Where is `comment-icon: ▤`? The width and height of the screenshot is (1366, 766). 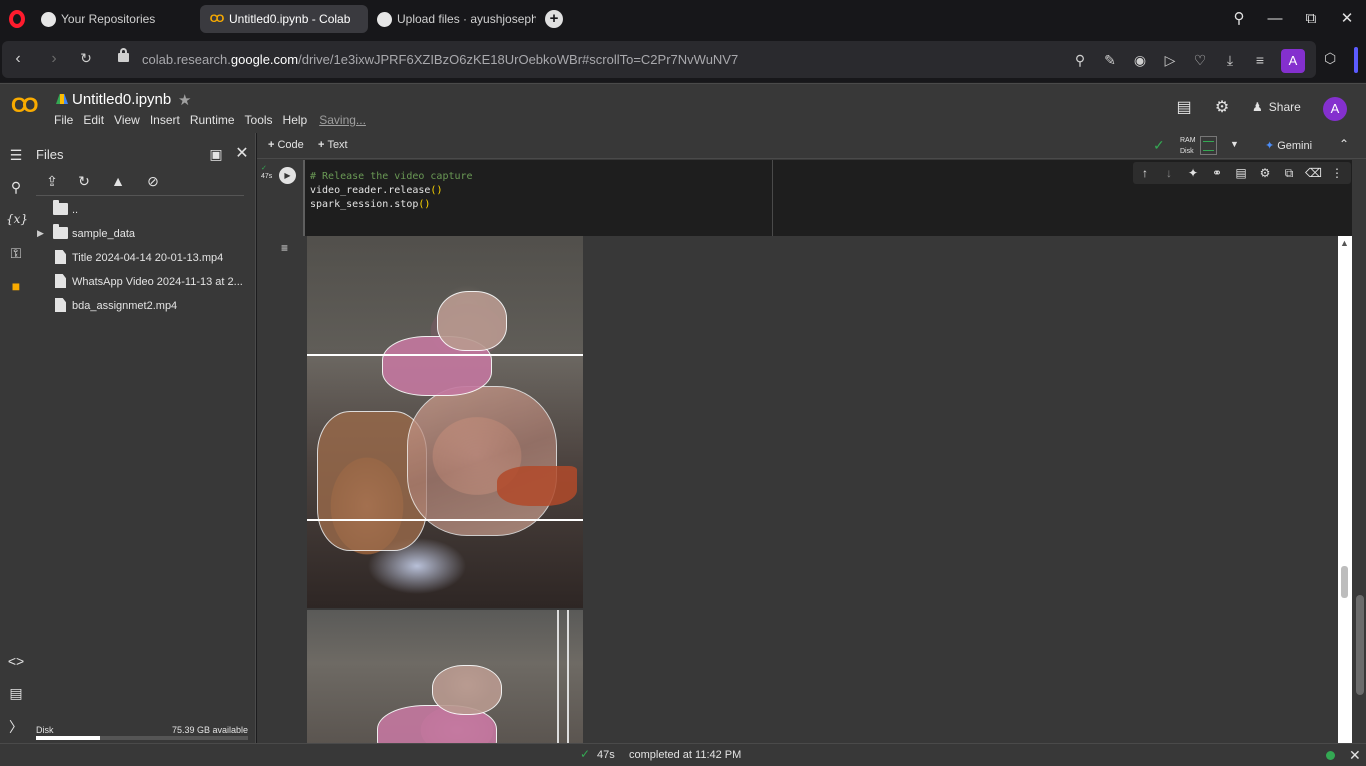 comment-icon: ▤ is located at coordinates (1241, 173).